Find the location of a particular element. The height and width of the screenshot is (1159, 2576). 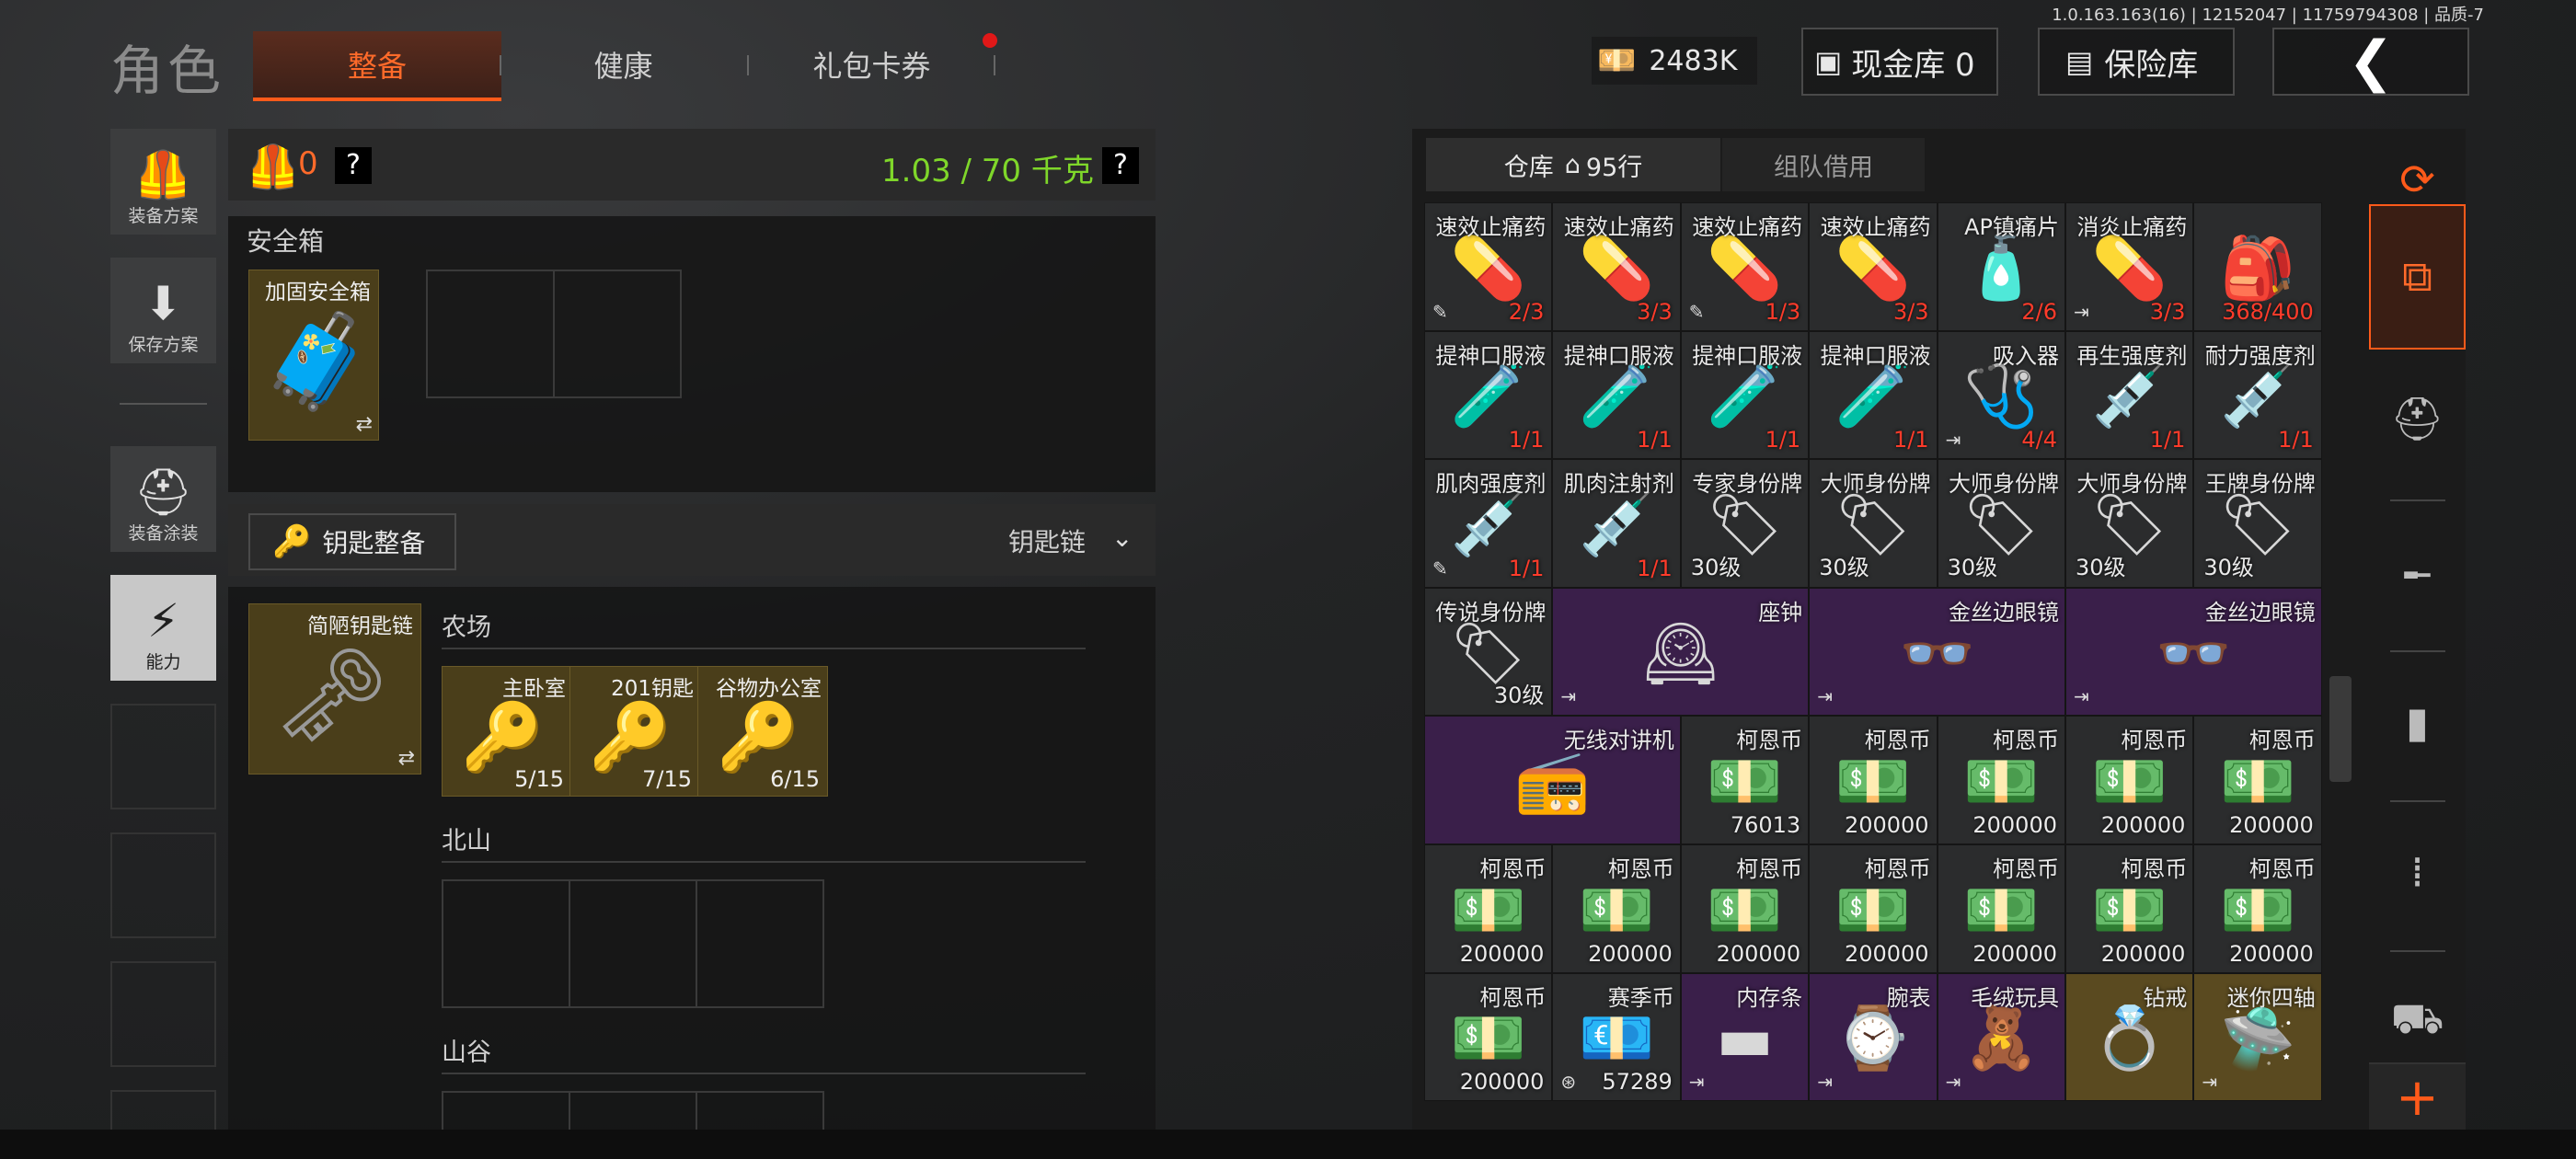

warehouse-item: 🛸 迷你四轴 ⇥ is located at coordinates (2257, 1037).